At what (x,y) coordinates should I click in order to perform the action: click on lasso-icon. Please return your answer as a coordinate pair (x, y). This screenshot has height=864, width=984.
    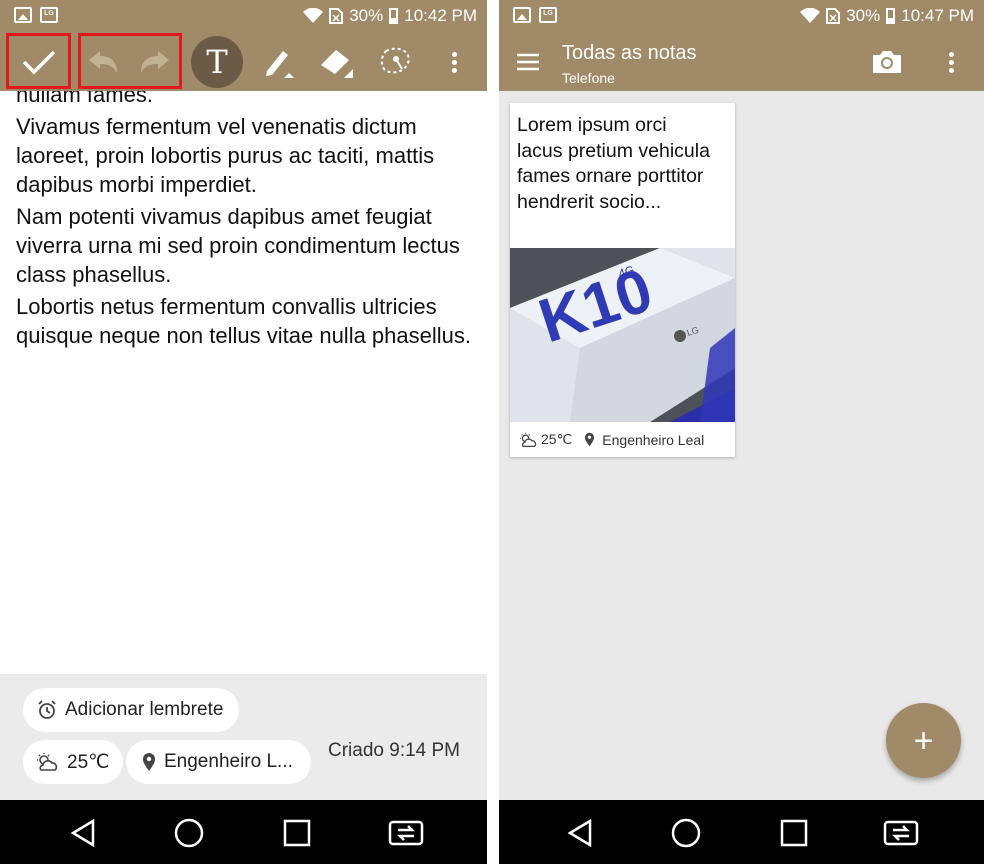
    Looking at the image, I should click on (395, 60).